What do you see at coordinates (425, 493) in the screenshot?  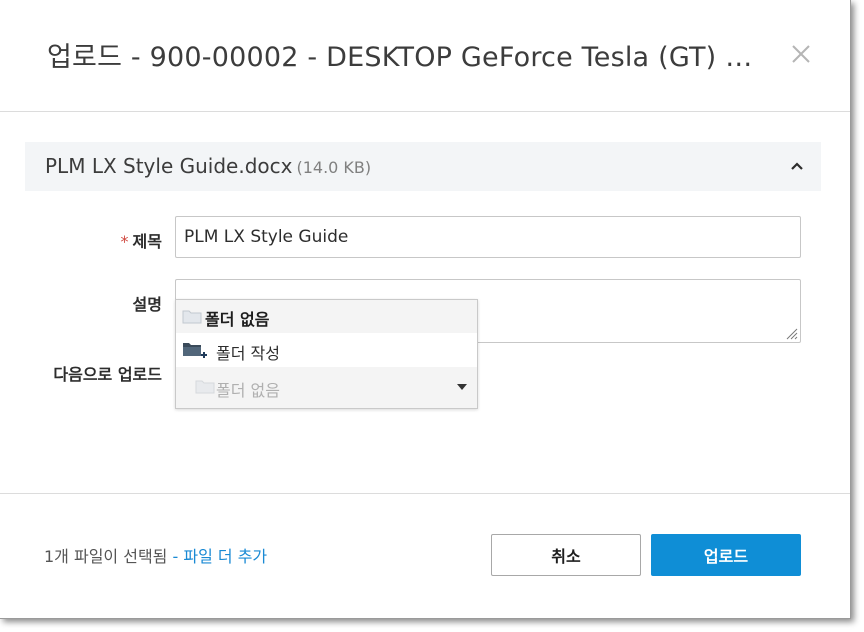 I see `footer-divider` at bounding box center [425, 493].